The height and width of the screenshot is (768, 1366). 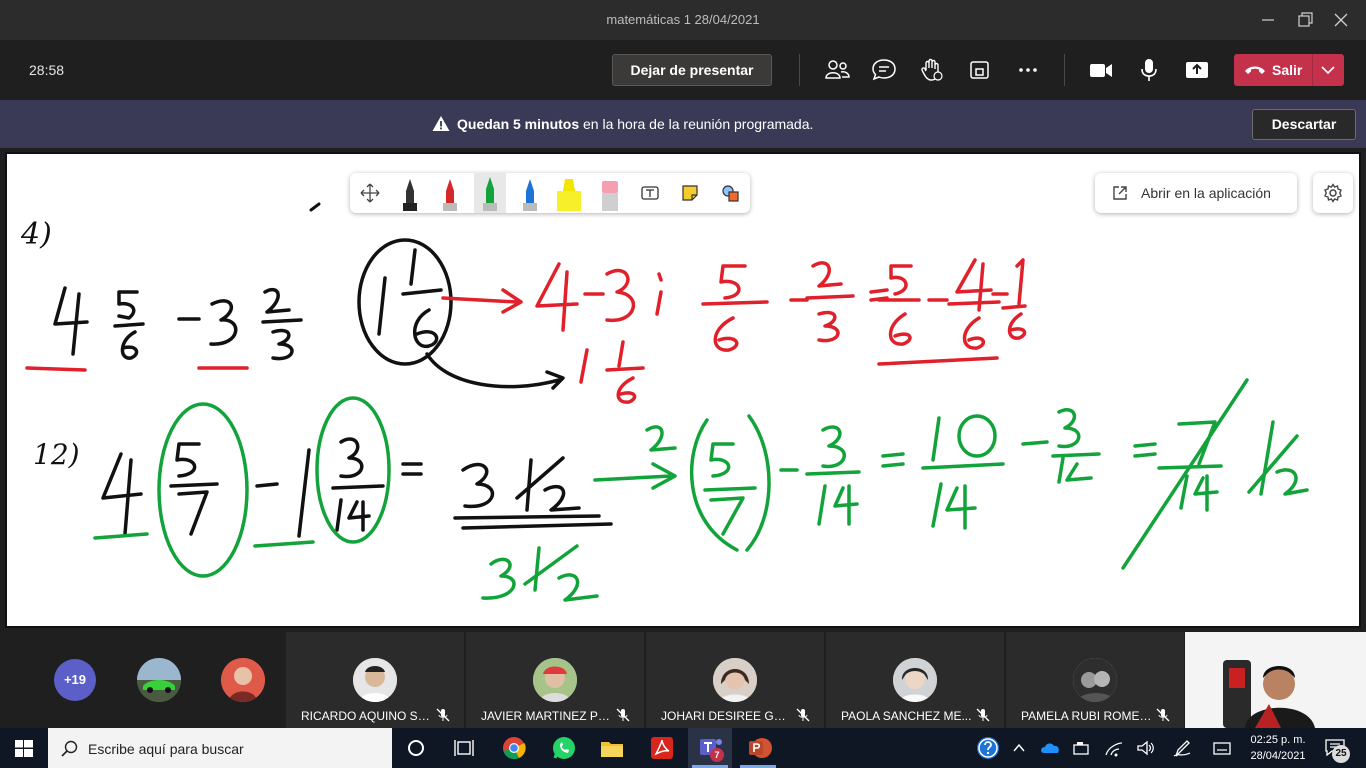 What do you see at coordinates (1328, 70) in the screenshot?
I see `chevron-down-icon` at bounding box center [1328, 70].